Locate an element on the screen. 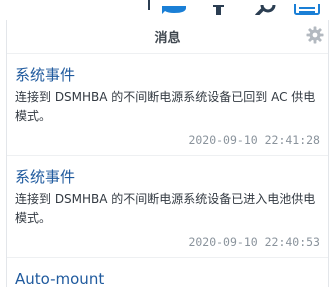 This screenshot has width=335, height=287. notification-time: 2020-09-10 22:40:53 is located at coordinates (254, 242).